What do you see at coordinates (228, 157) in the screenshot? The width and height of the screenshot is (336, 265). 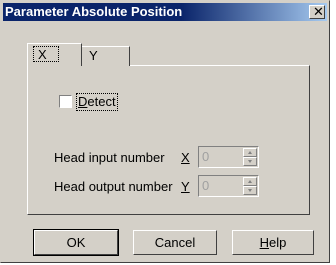 I see `head-input-spinner: 0` at bounding box center [228, 157].